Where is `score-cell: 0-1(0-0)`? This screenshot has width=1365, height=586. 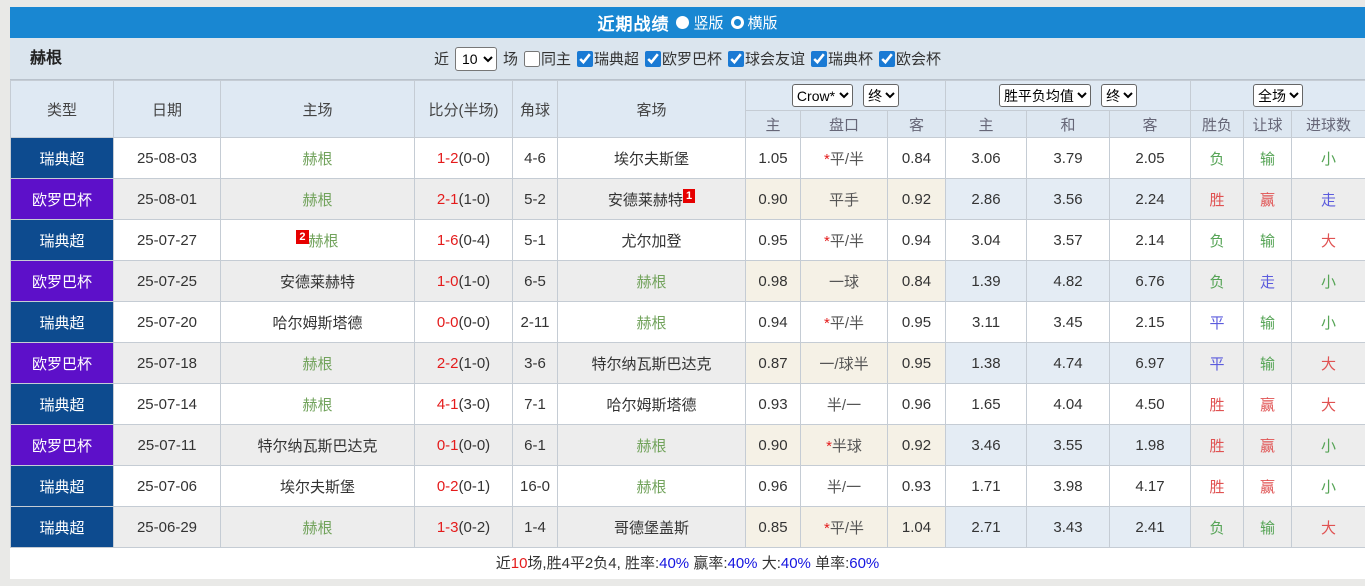 score-cell: 0-1(0-0) is located at coordinates (464, 445).